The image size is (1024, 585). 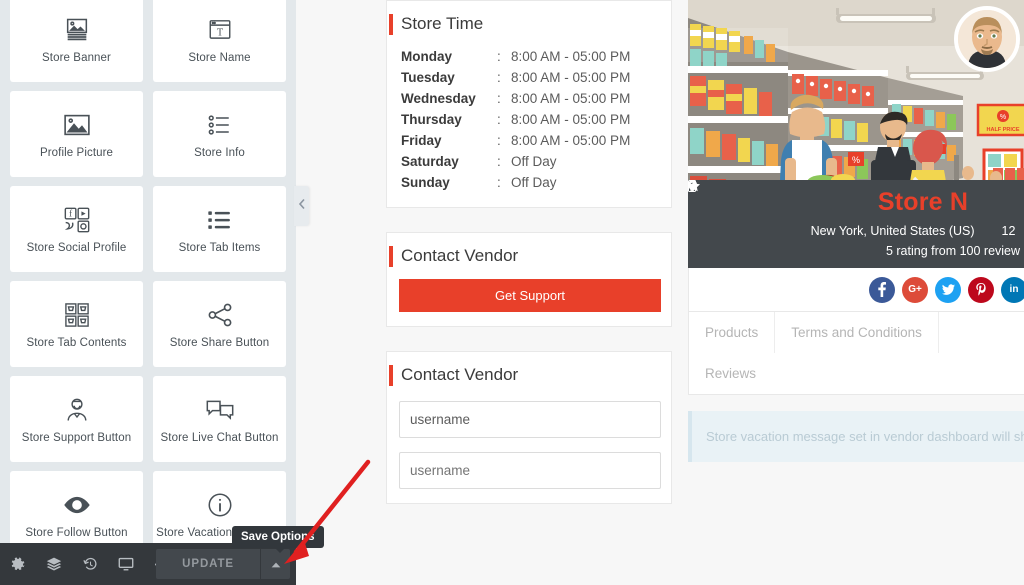 I want to click on widget-store-tab-contents: Store Tab Contents, so click(x=76, y=324).